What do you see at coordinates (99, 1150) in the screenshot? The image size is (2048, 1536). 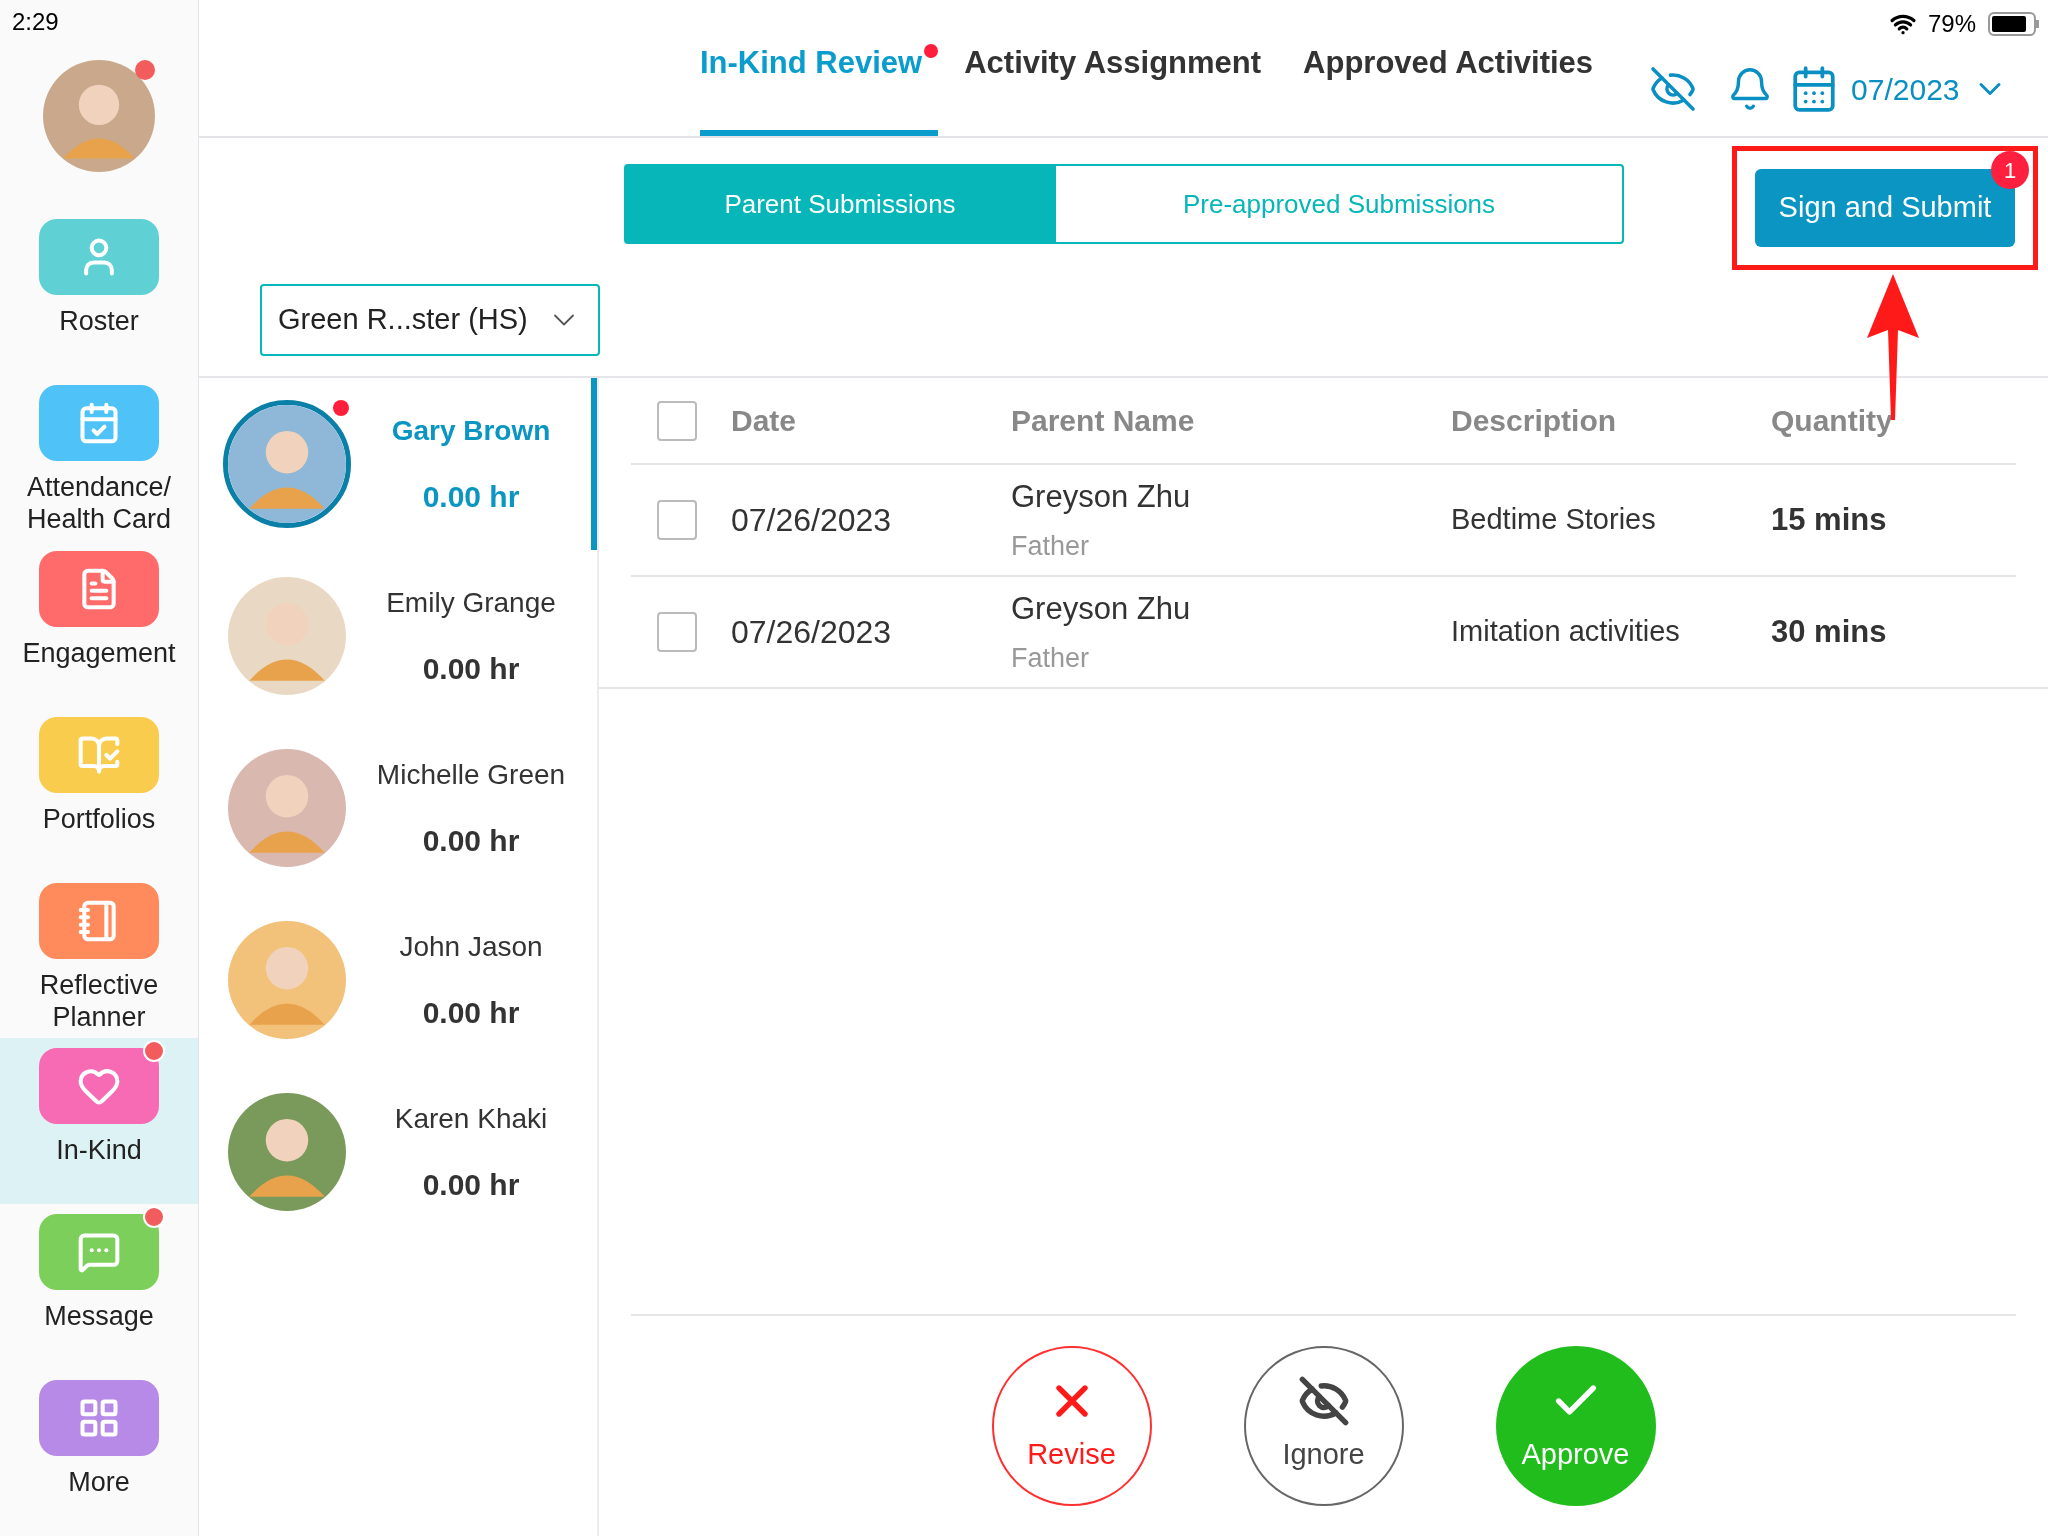 I see `sidebar-label: In-Kind` at bounding box center [99, 1150].